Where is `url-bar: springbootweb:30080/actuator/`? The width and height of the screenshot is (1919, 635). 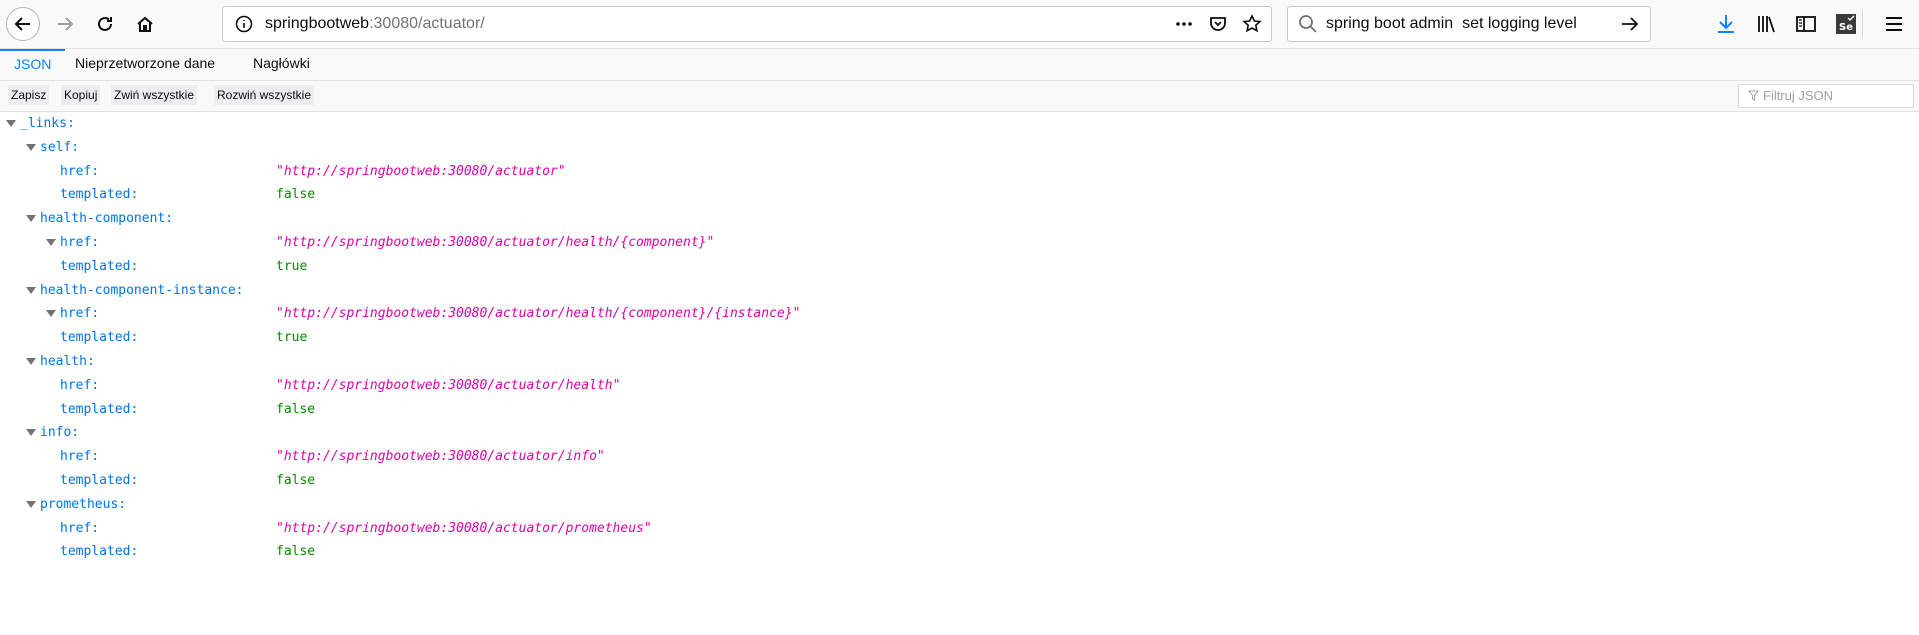 url-bar: springbootweb:30080/actuator/ is located at coordinates (747, 24).